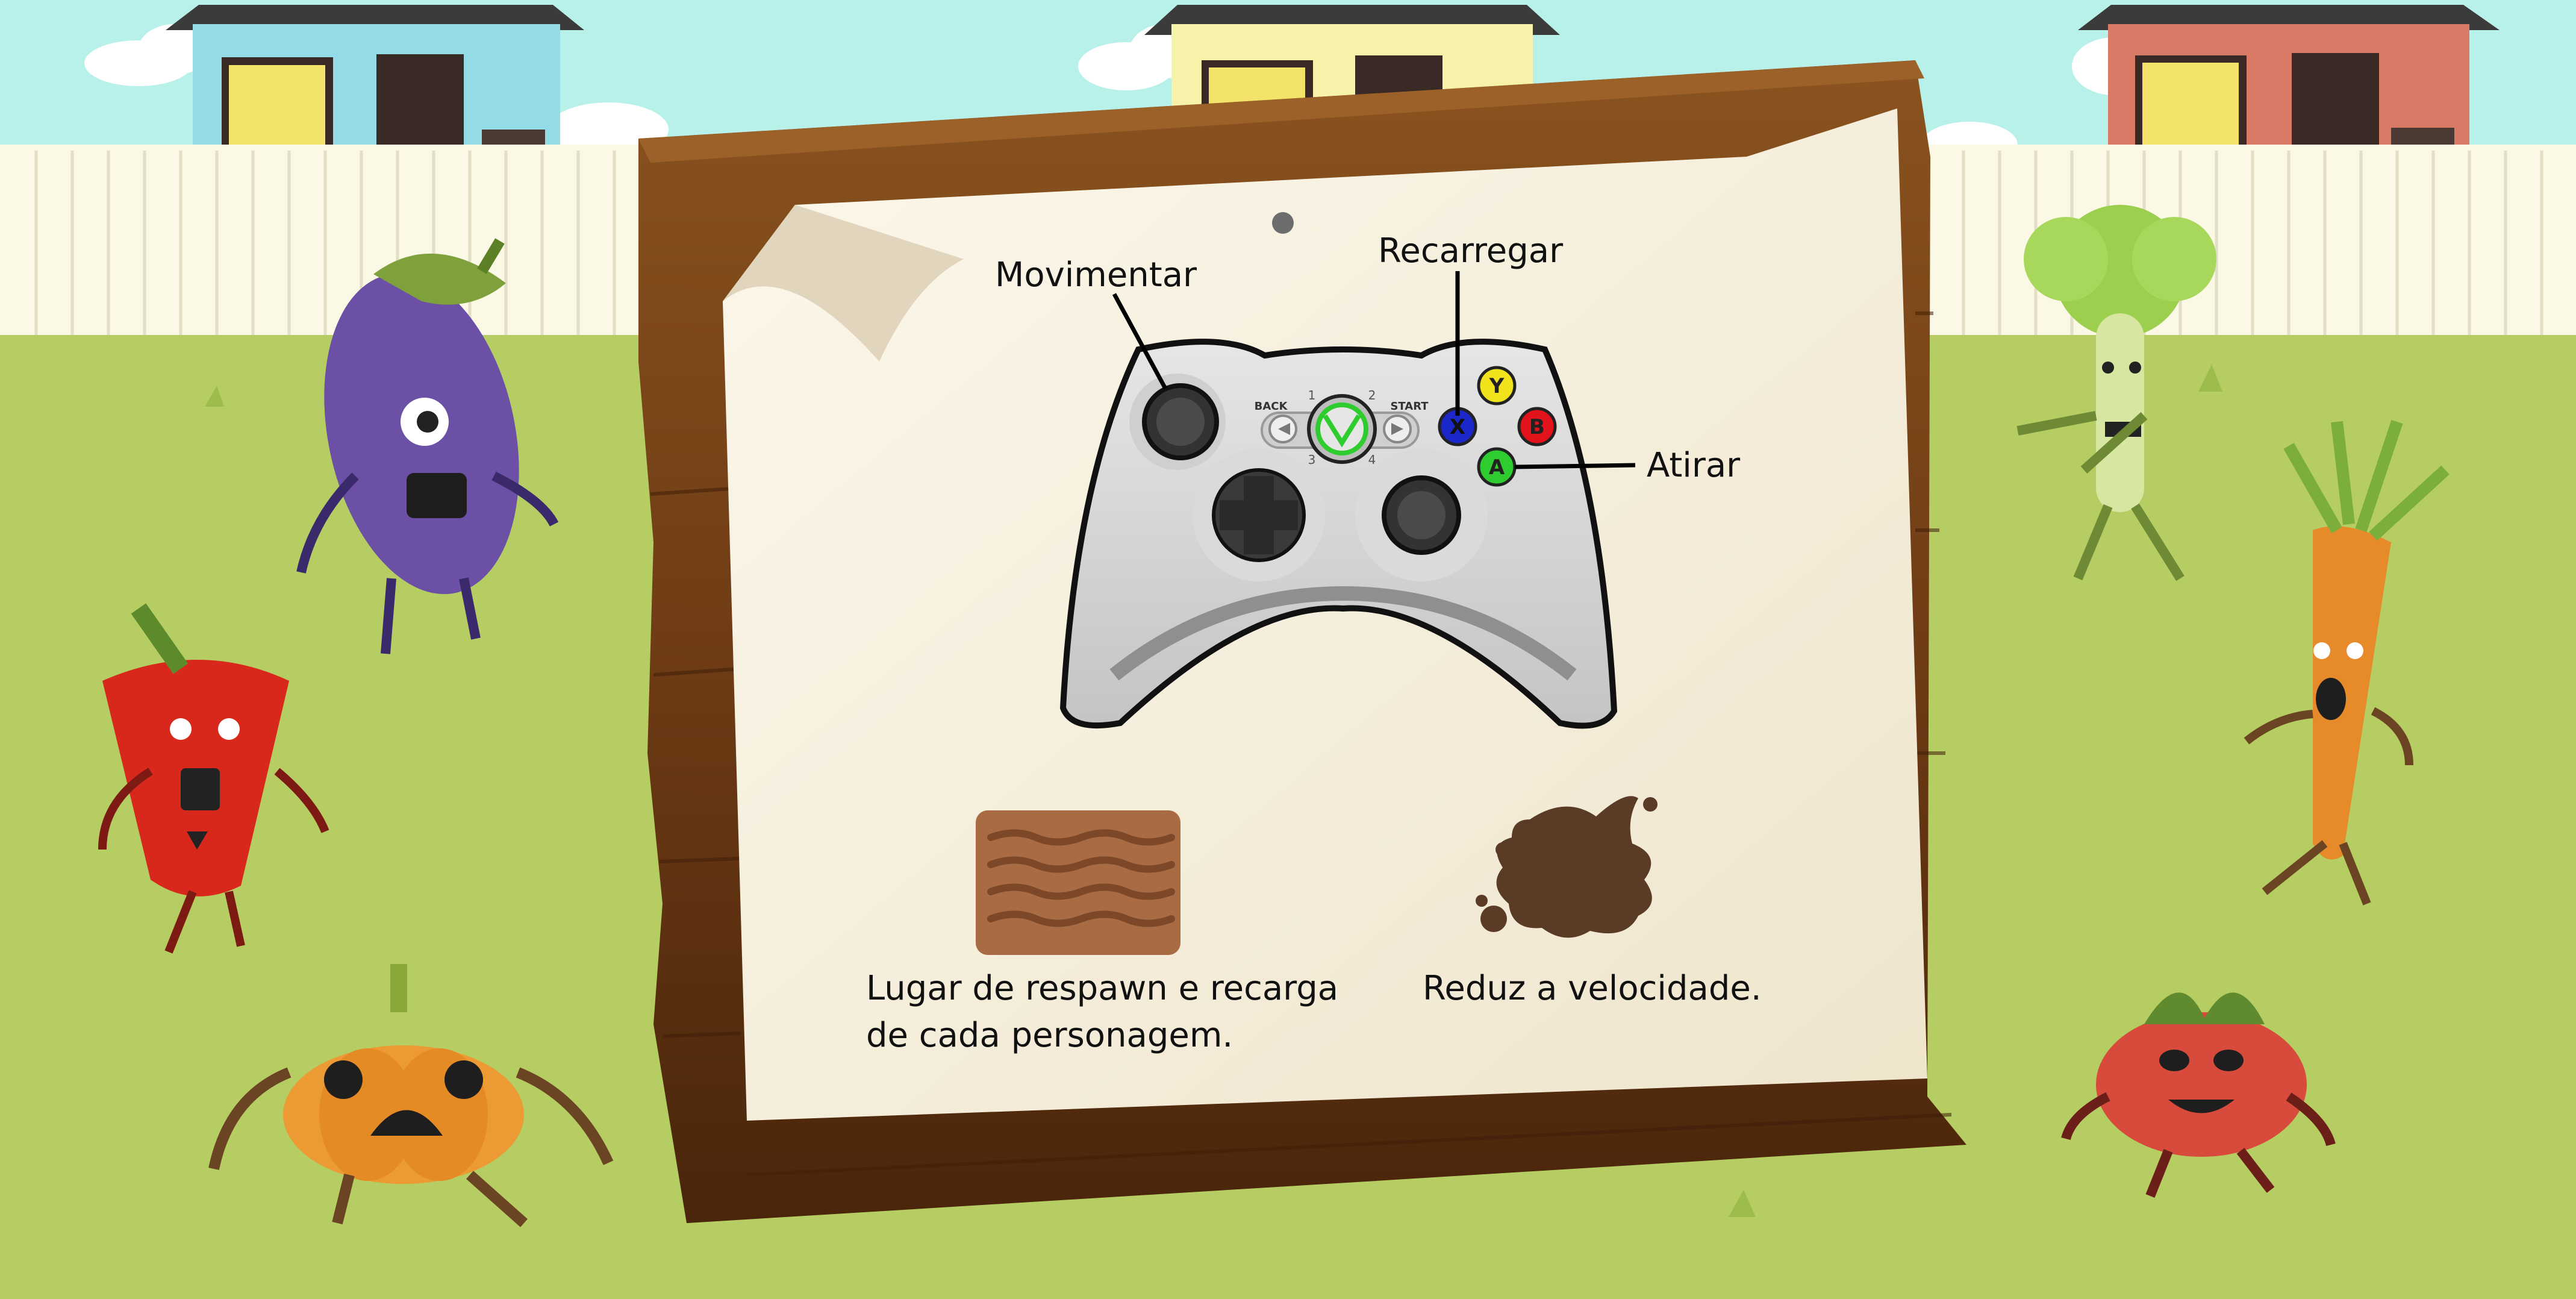 This screenshot has height=1299, width=2576. I want to click on button-y-label: Y, so click(1497, 386).